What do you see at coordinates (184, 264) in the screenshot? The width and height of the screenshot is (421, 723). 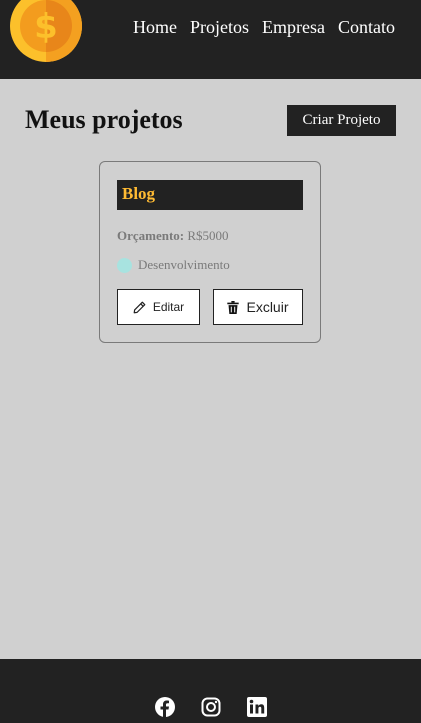 I see `category-label: Desenvolvimento` at bounding box center [184, 264].